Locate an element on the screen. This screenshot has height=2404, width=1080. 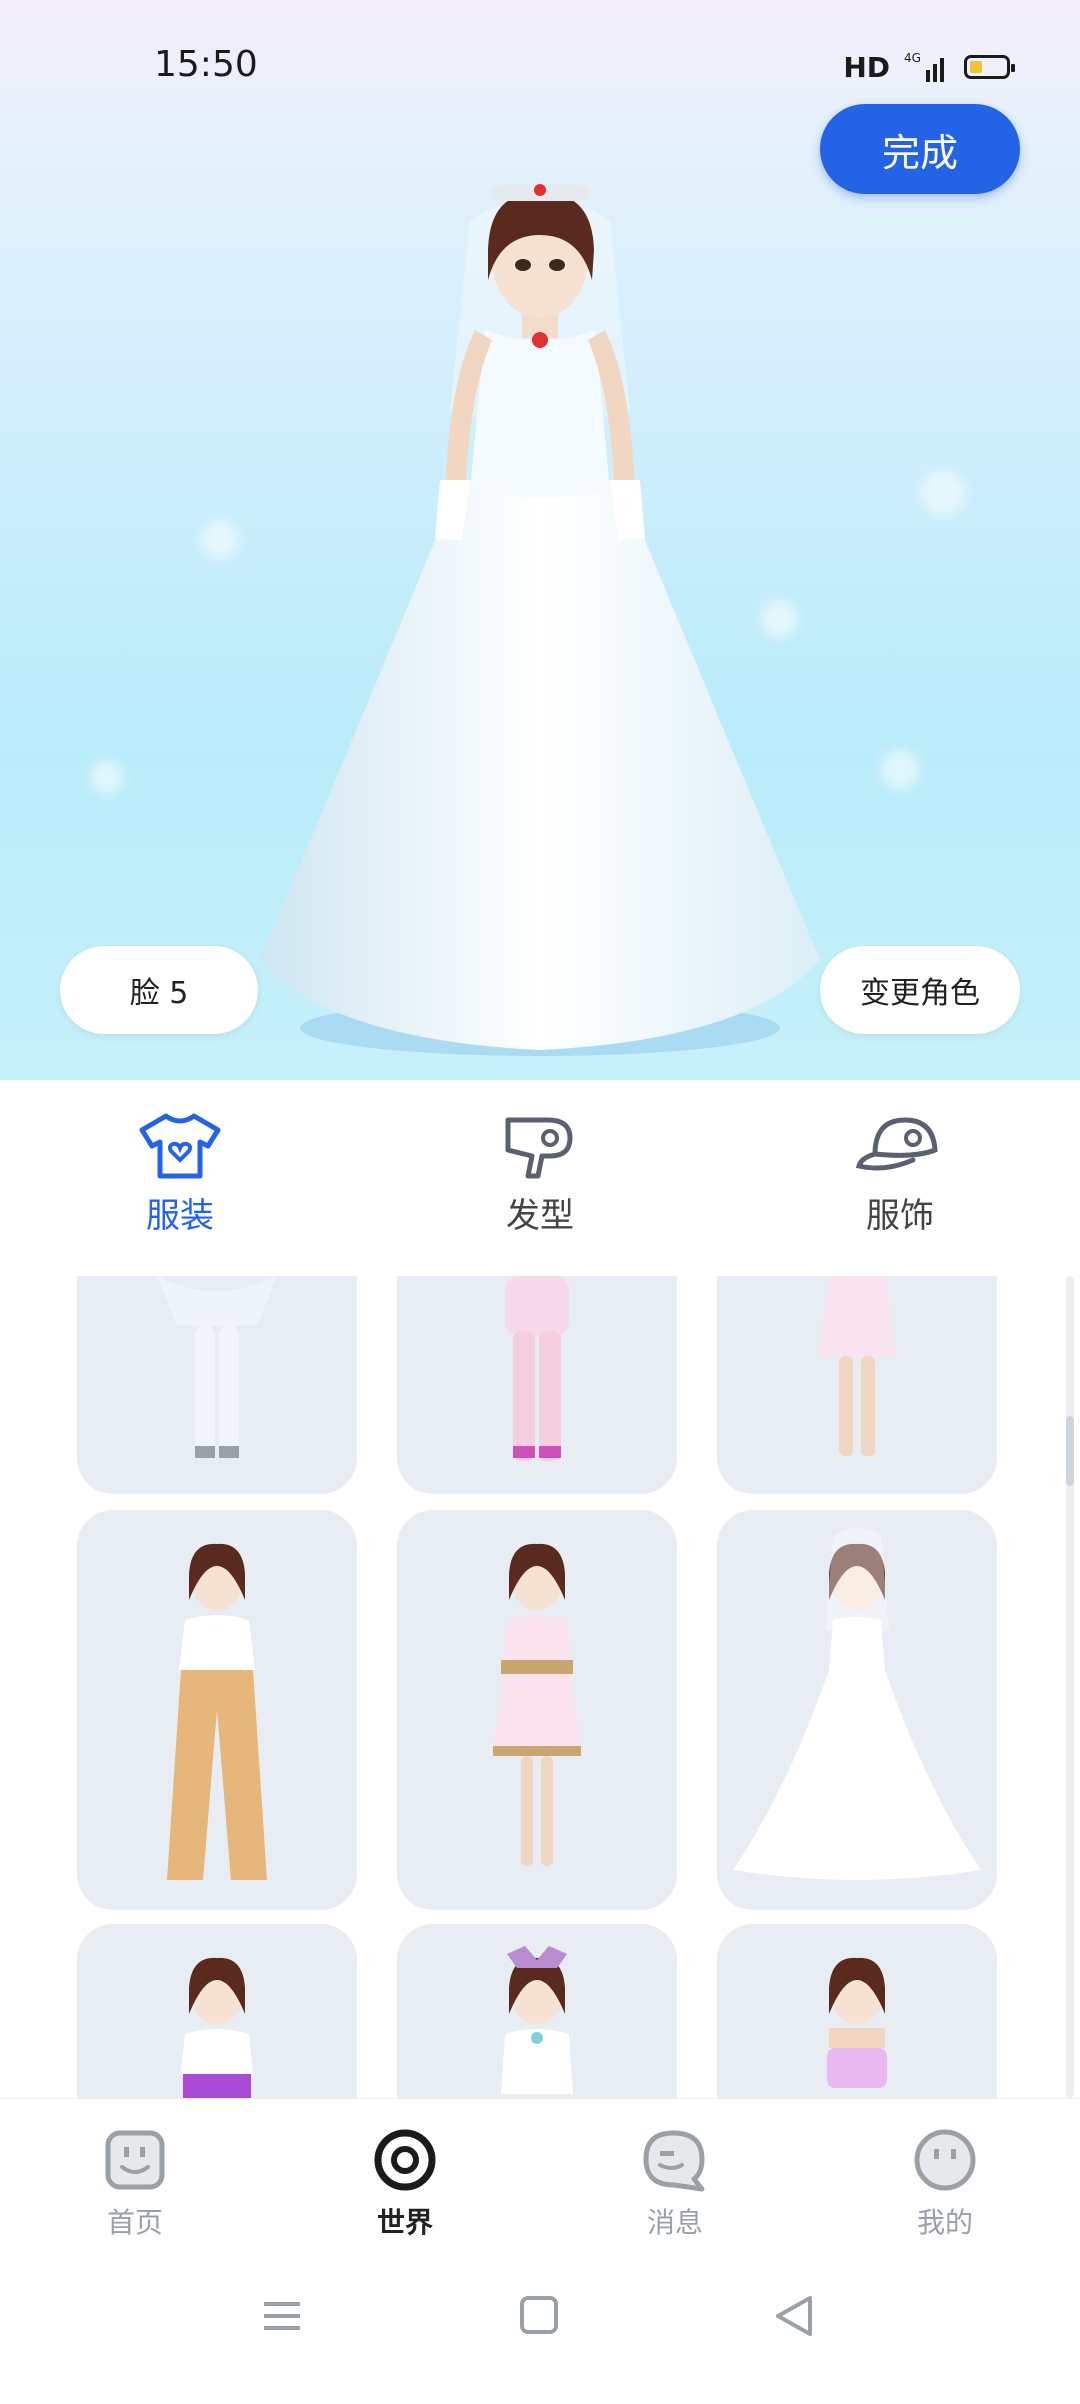
nav-label: 世界 is located at coordinates (404, 2222).